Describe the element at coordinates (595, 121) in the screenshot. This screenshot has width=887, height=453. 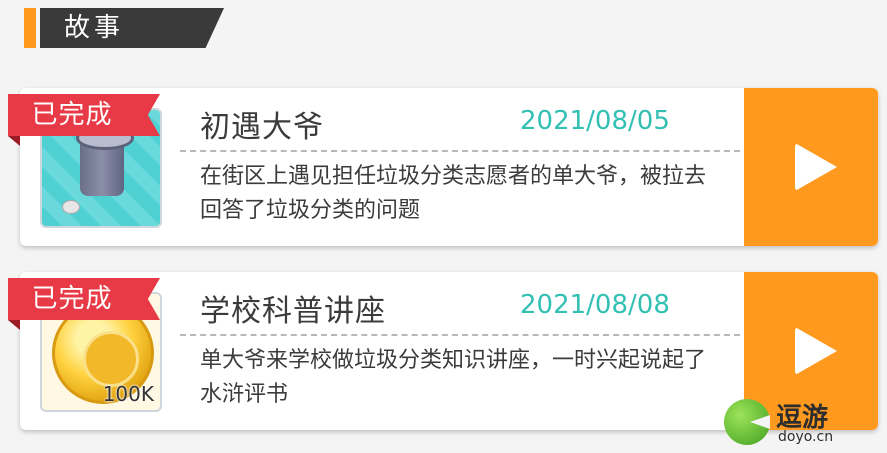
I see `story-date: 2021/08/05` at that location.